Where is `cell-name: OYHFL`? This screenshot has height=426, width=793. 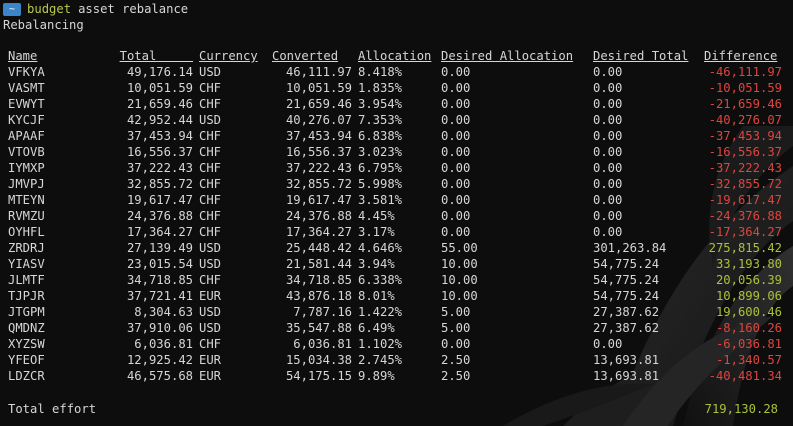 cell-name: OYHFL is located at coordinates (26, 232).